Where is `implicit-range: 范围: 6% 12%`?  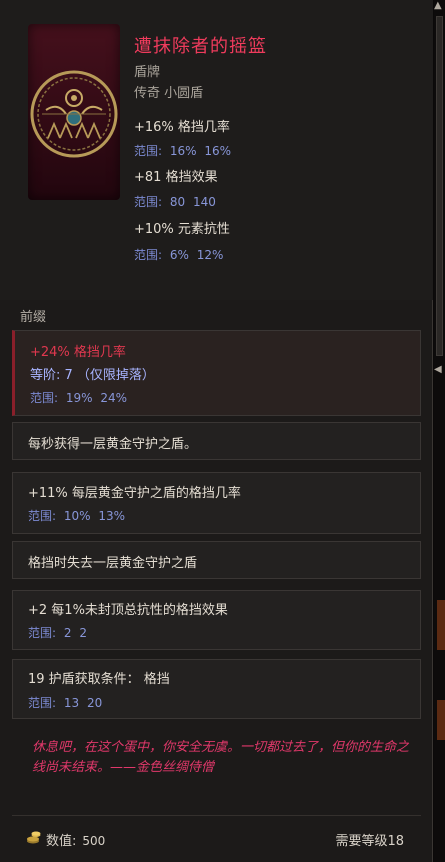 implicit-range: 范围: 6% 12% is located at coordinates (178, 254).